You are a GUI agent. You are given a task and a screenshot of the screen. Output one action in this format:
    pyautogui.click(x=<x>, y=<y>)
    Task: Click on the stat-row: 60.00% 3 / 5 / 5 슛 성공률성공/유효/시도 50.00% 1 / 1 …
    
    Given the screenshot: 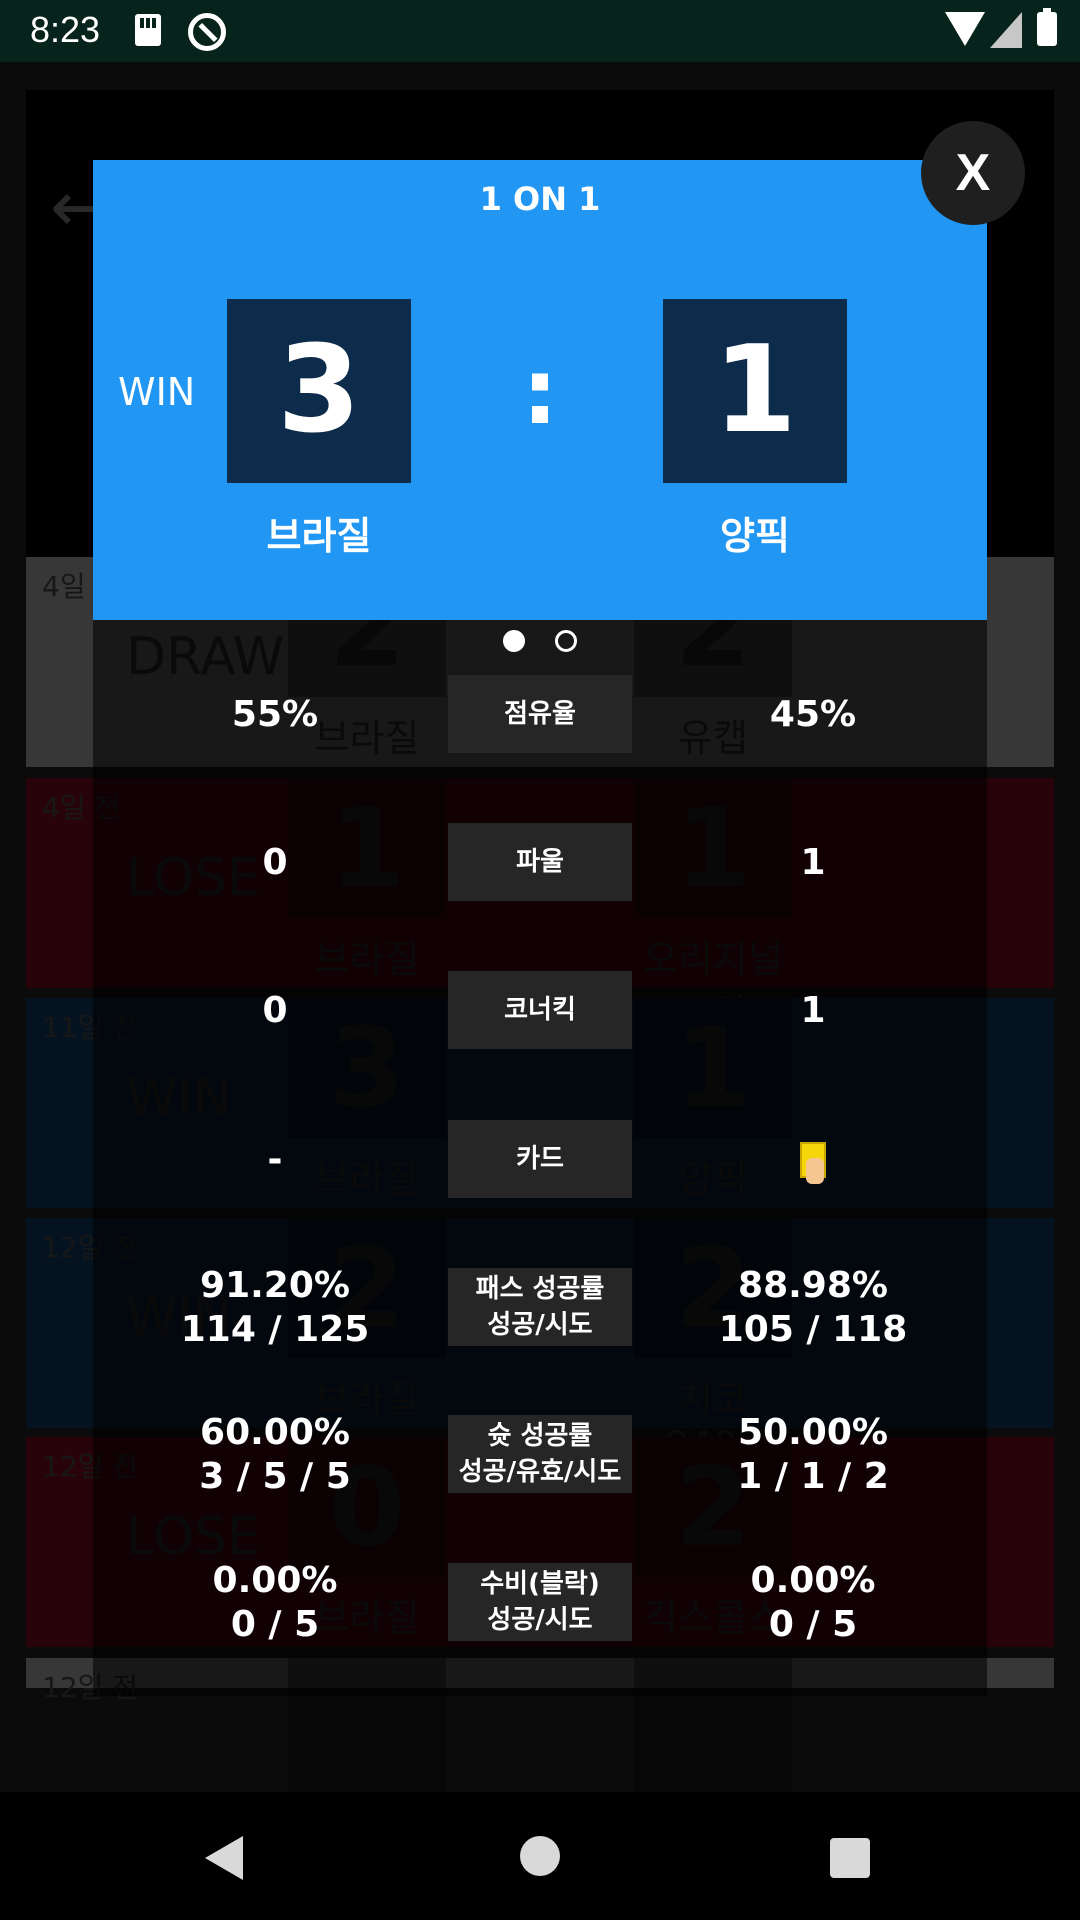 What is the action you would take?
    pyautogui.click(x=540, y=1454)
    